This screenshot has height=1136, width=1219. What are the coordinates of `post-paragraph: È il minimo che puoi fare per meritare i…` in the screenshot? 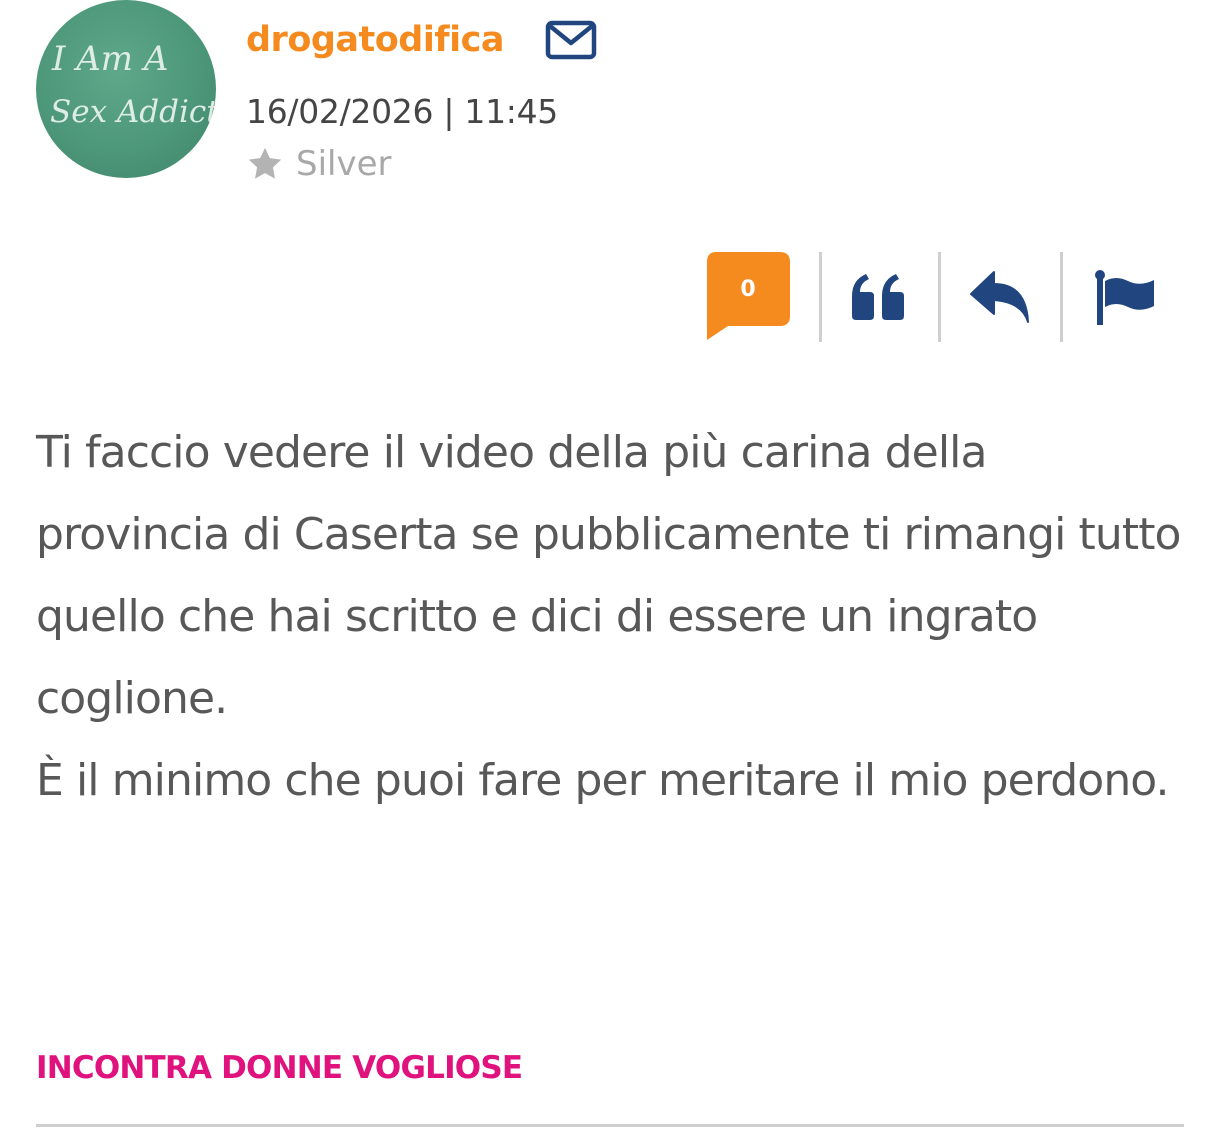 It's located at (603, 780).